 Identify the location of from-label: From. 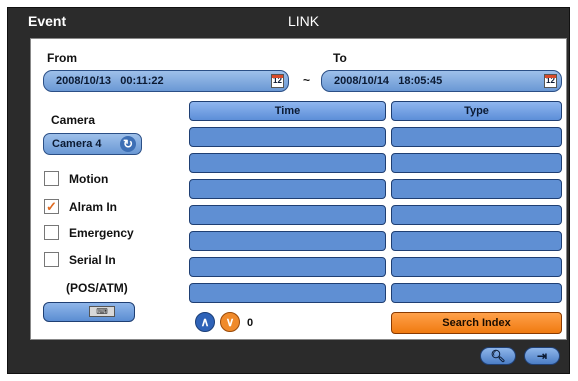
(62, 58).